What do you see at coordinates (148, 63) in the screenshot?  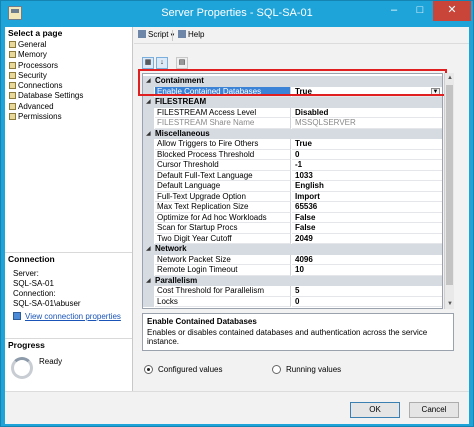 I see `categorized-view-icon: ▦` at bounding box center [148, 63].